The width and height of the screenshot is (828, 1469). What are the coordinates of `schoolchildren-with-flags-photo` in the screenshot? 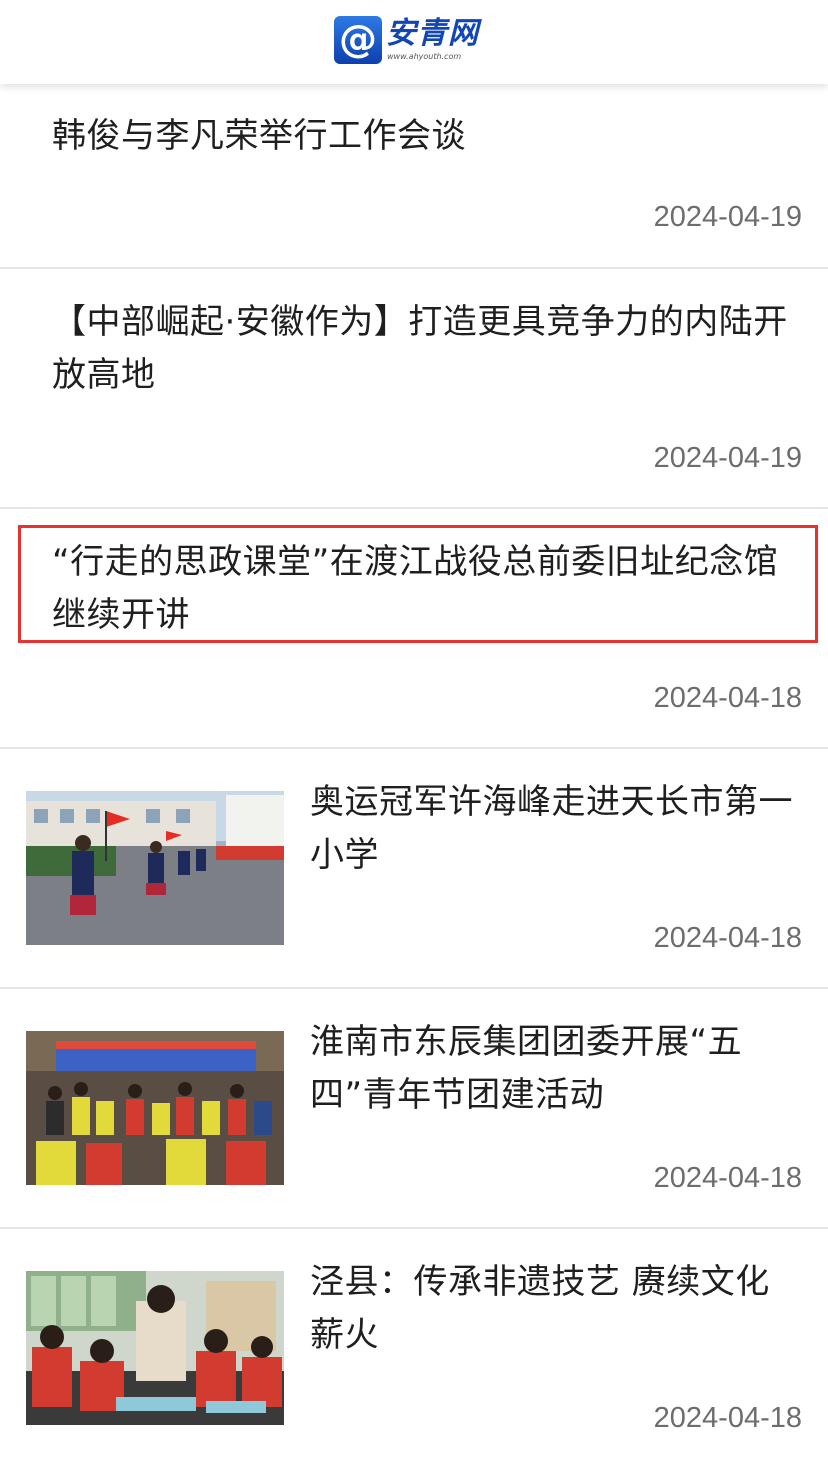 It's located at (155, 868).